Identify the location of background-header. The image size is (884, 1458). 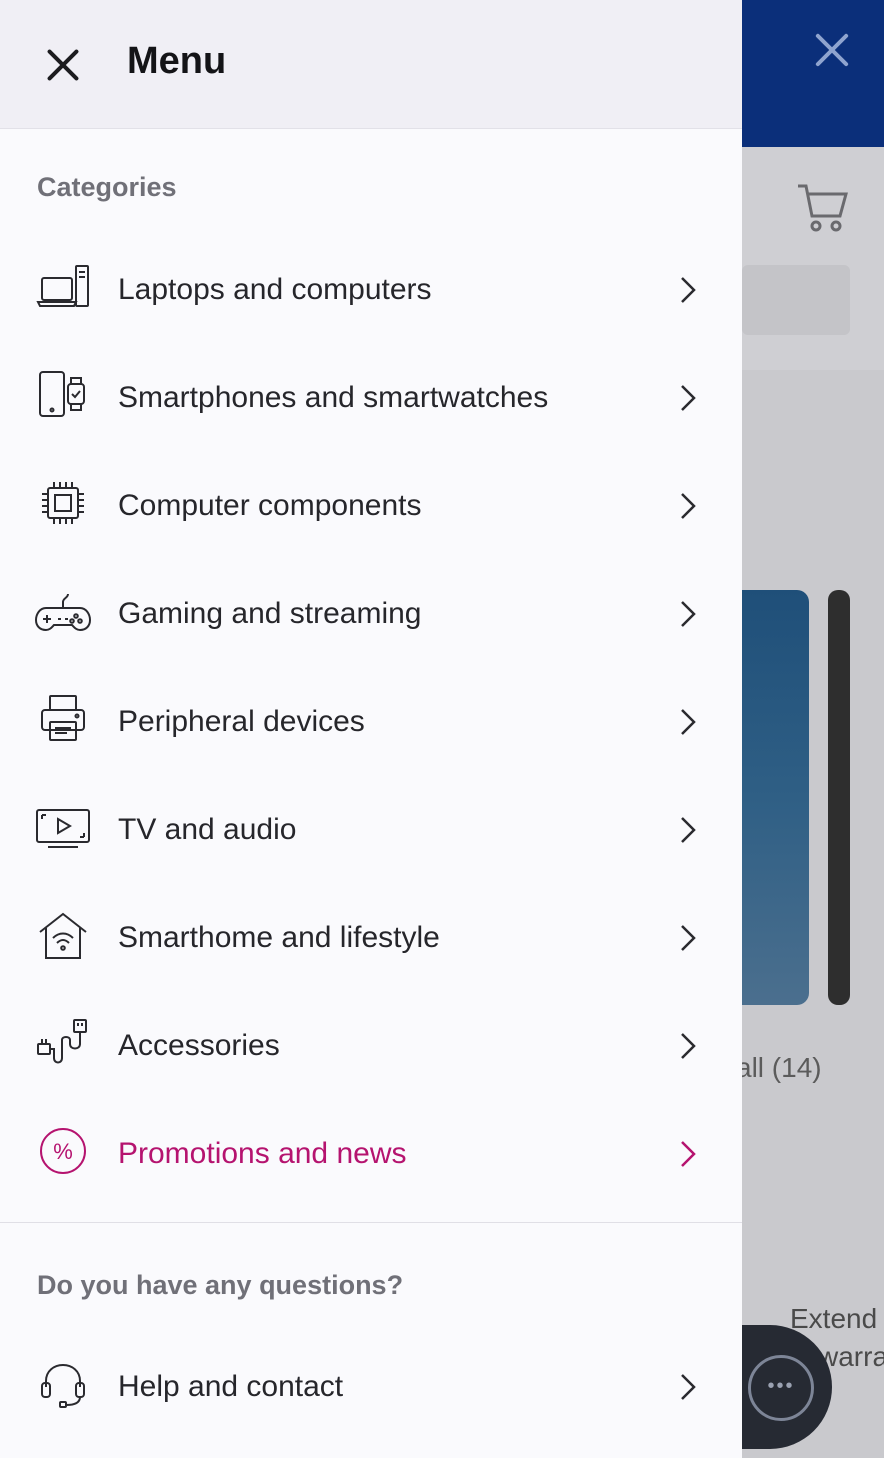
(813, 73).